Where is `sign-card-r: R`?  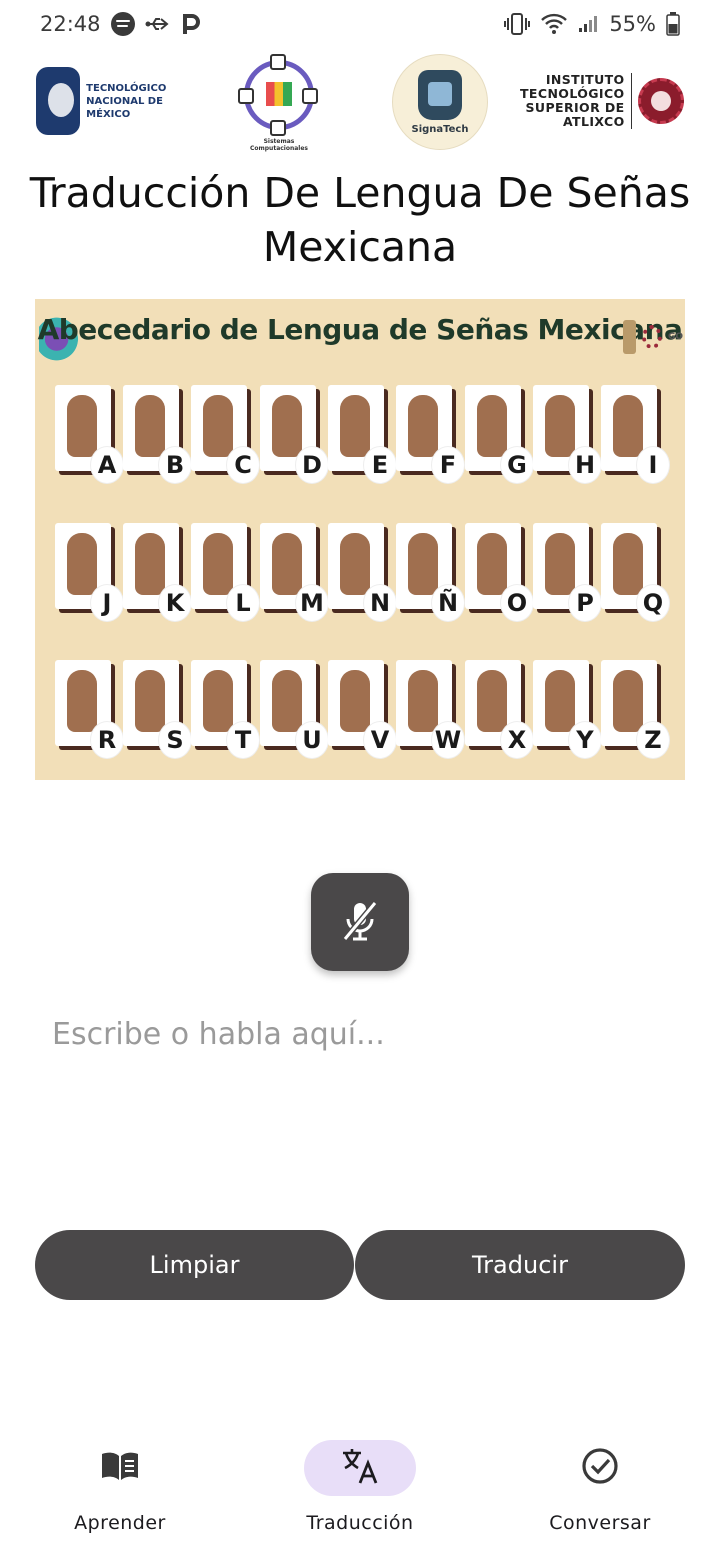
sign-card-r: R is located at coordinates (89, 709).